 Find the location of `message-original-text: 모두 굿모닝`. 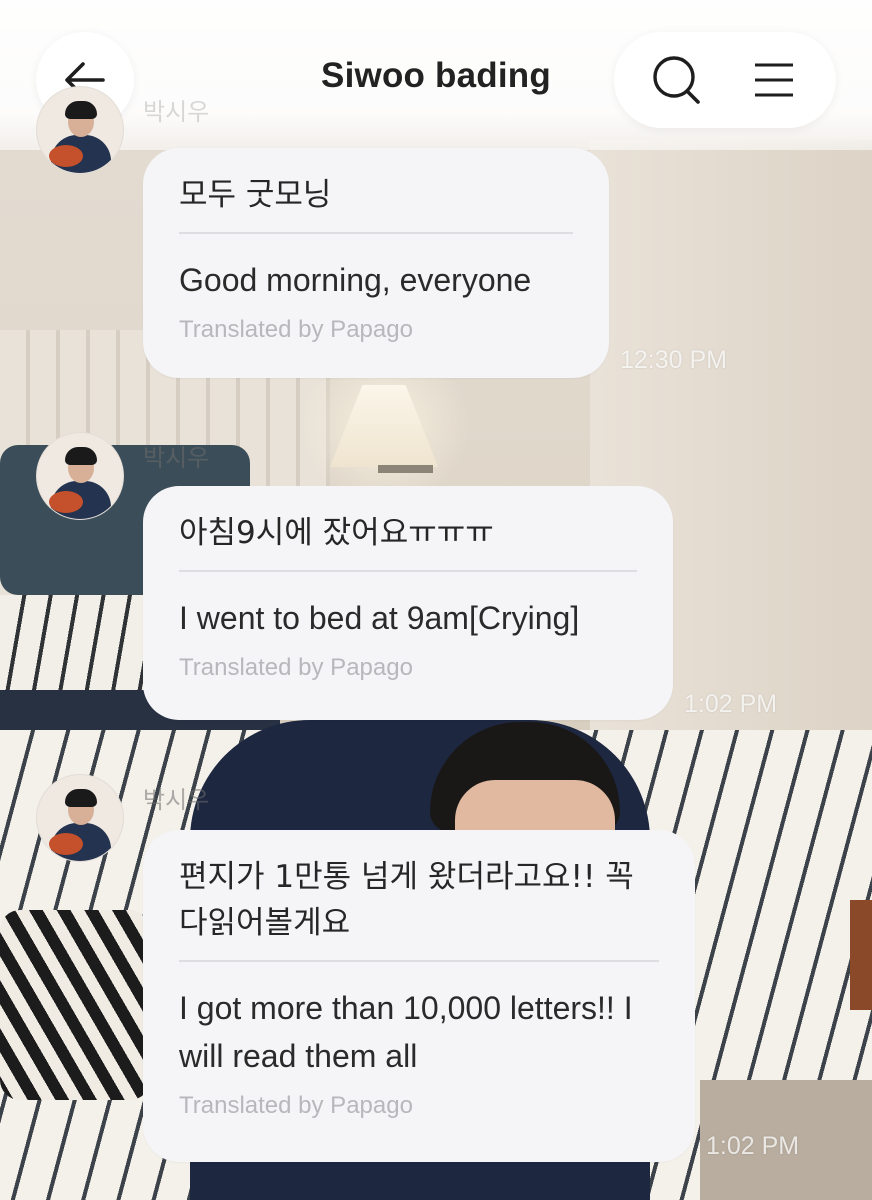

message-original-text: 모두 굿모닝 is located at coordinates (255, 195).